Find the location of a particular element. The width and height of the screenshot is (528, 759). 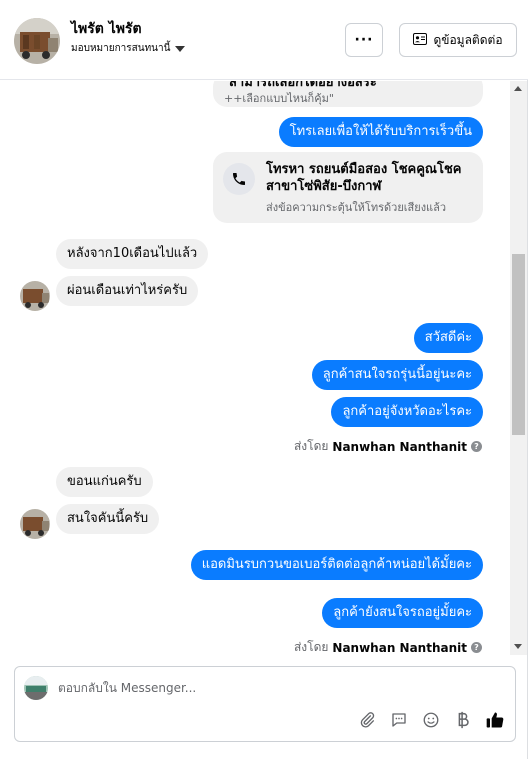

view-contact-button: ดูข้อมูลติดต่อ is located at coordinates (458, 40).